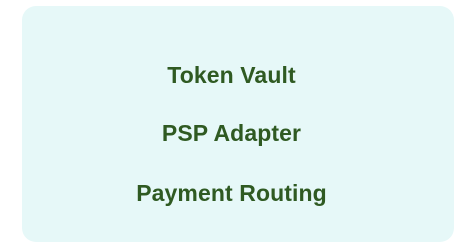  Describe the element at coordinates (231, 75) in the screenshot. I see `component-label-token-vault: Token Vault` at that location.